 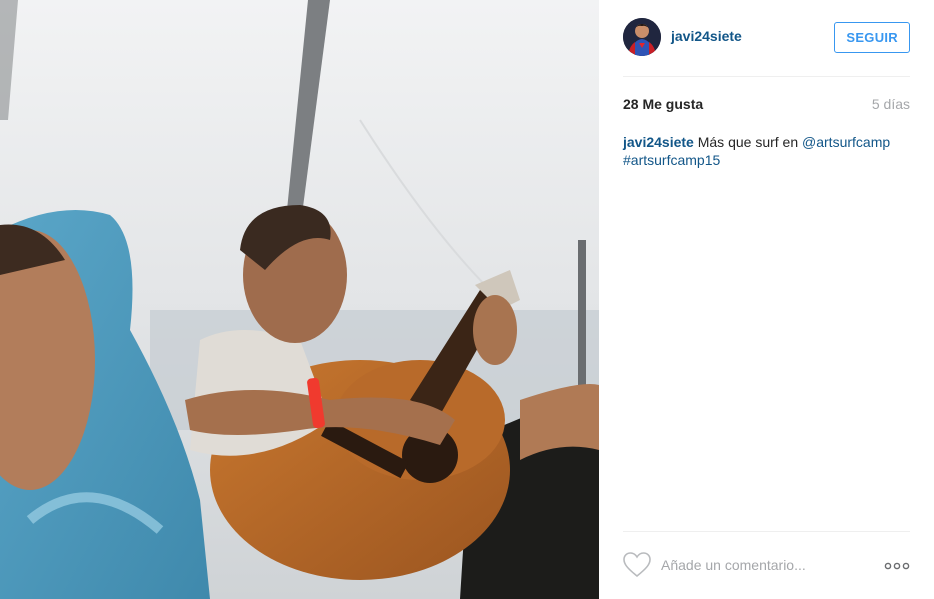 What do you see at coordinates (766, 106) in the screenshot?
I see `post-meta: 28 Me gusta 5 días` at bounding box center [766, 106].